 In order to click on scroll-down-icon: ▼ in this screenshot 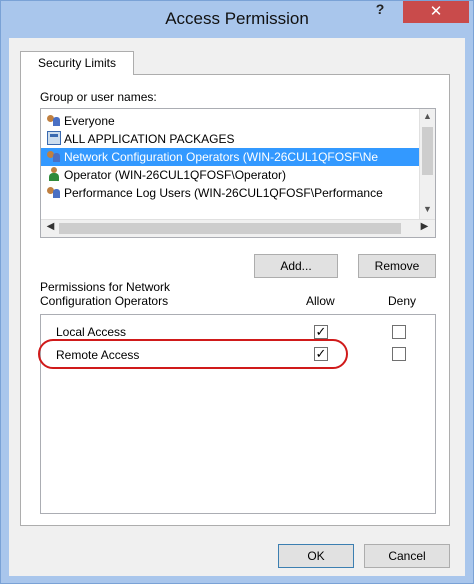, I will do `click(427, 209)`.